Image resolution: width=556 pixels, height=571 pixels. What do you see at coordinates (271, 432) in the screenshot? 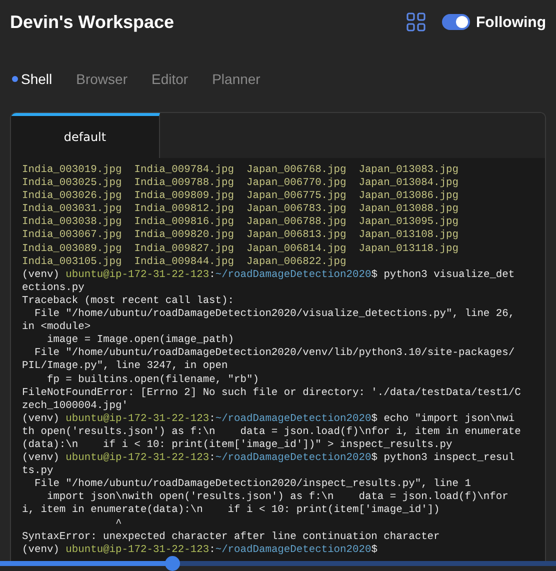
I see `terminal-prompt-line: (venv) ubuntu@ip-172-31-22-123:~/roadDamageDetection2020$ echo "import json\nwith open('results.json') as f:\n data = json.load(f)\nfor i, item in enumerate(data):\n if i < 10: print(item['image_id'])" > inspect_results.py` at bounding box center [271, 432].